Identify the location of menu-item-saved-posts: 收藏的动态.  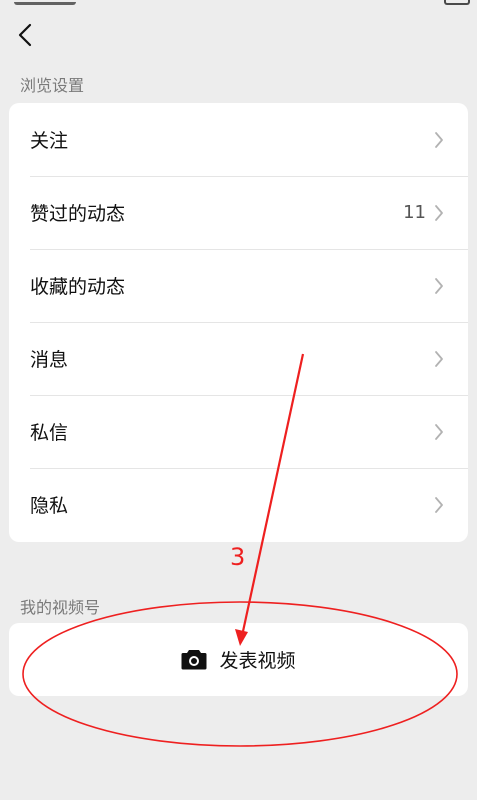
(238, 285).